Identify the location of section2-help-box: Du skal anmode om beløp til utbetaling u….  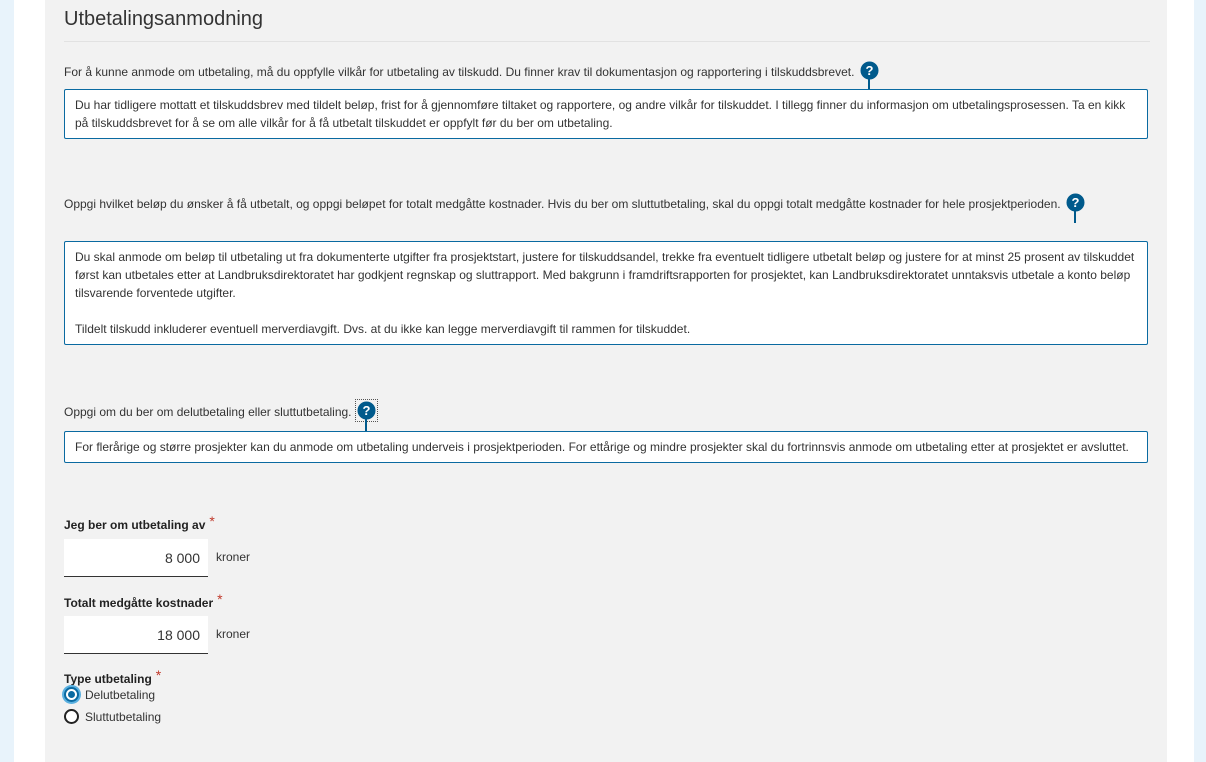
(606, 293).